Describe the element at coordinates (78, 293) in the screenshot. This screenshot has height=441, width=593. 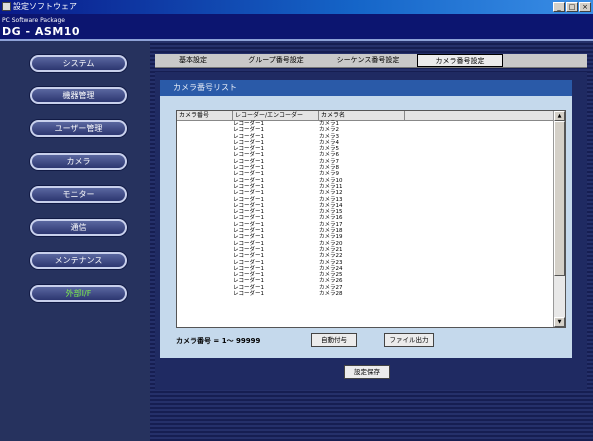
I see `sidebar-item-external-if: 外部I/F` at that location.